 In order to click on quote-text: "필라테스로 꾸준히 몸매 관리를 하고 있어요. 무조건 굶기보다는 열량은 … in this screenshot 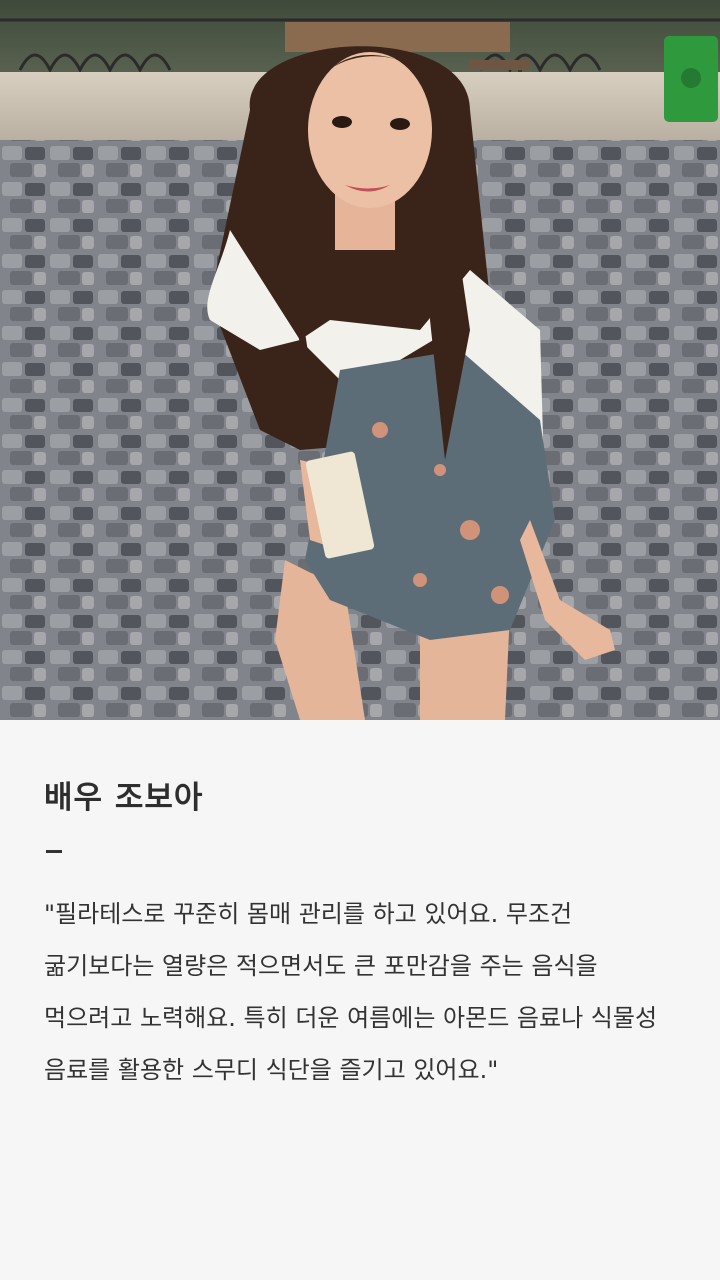, I will do `click(351, 992)`.